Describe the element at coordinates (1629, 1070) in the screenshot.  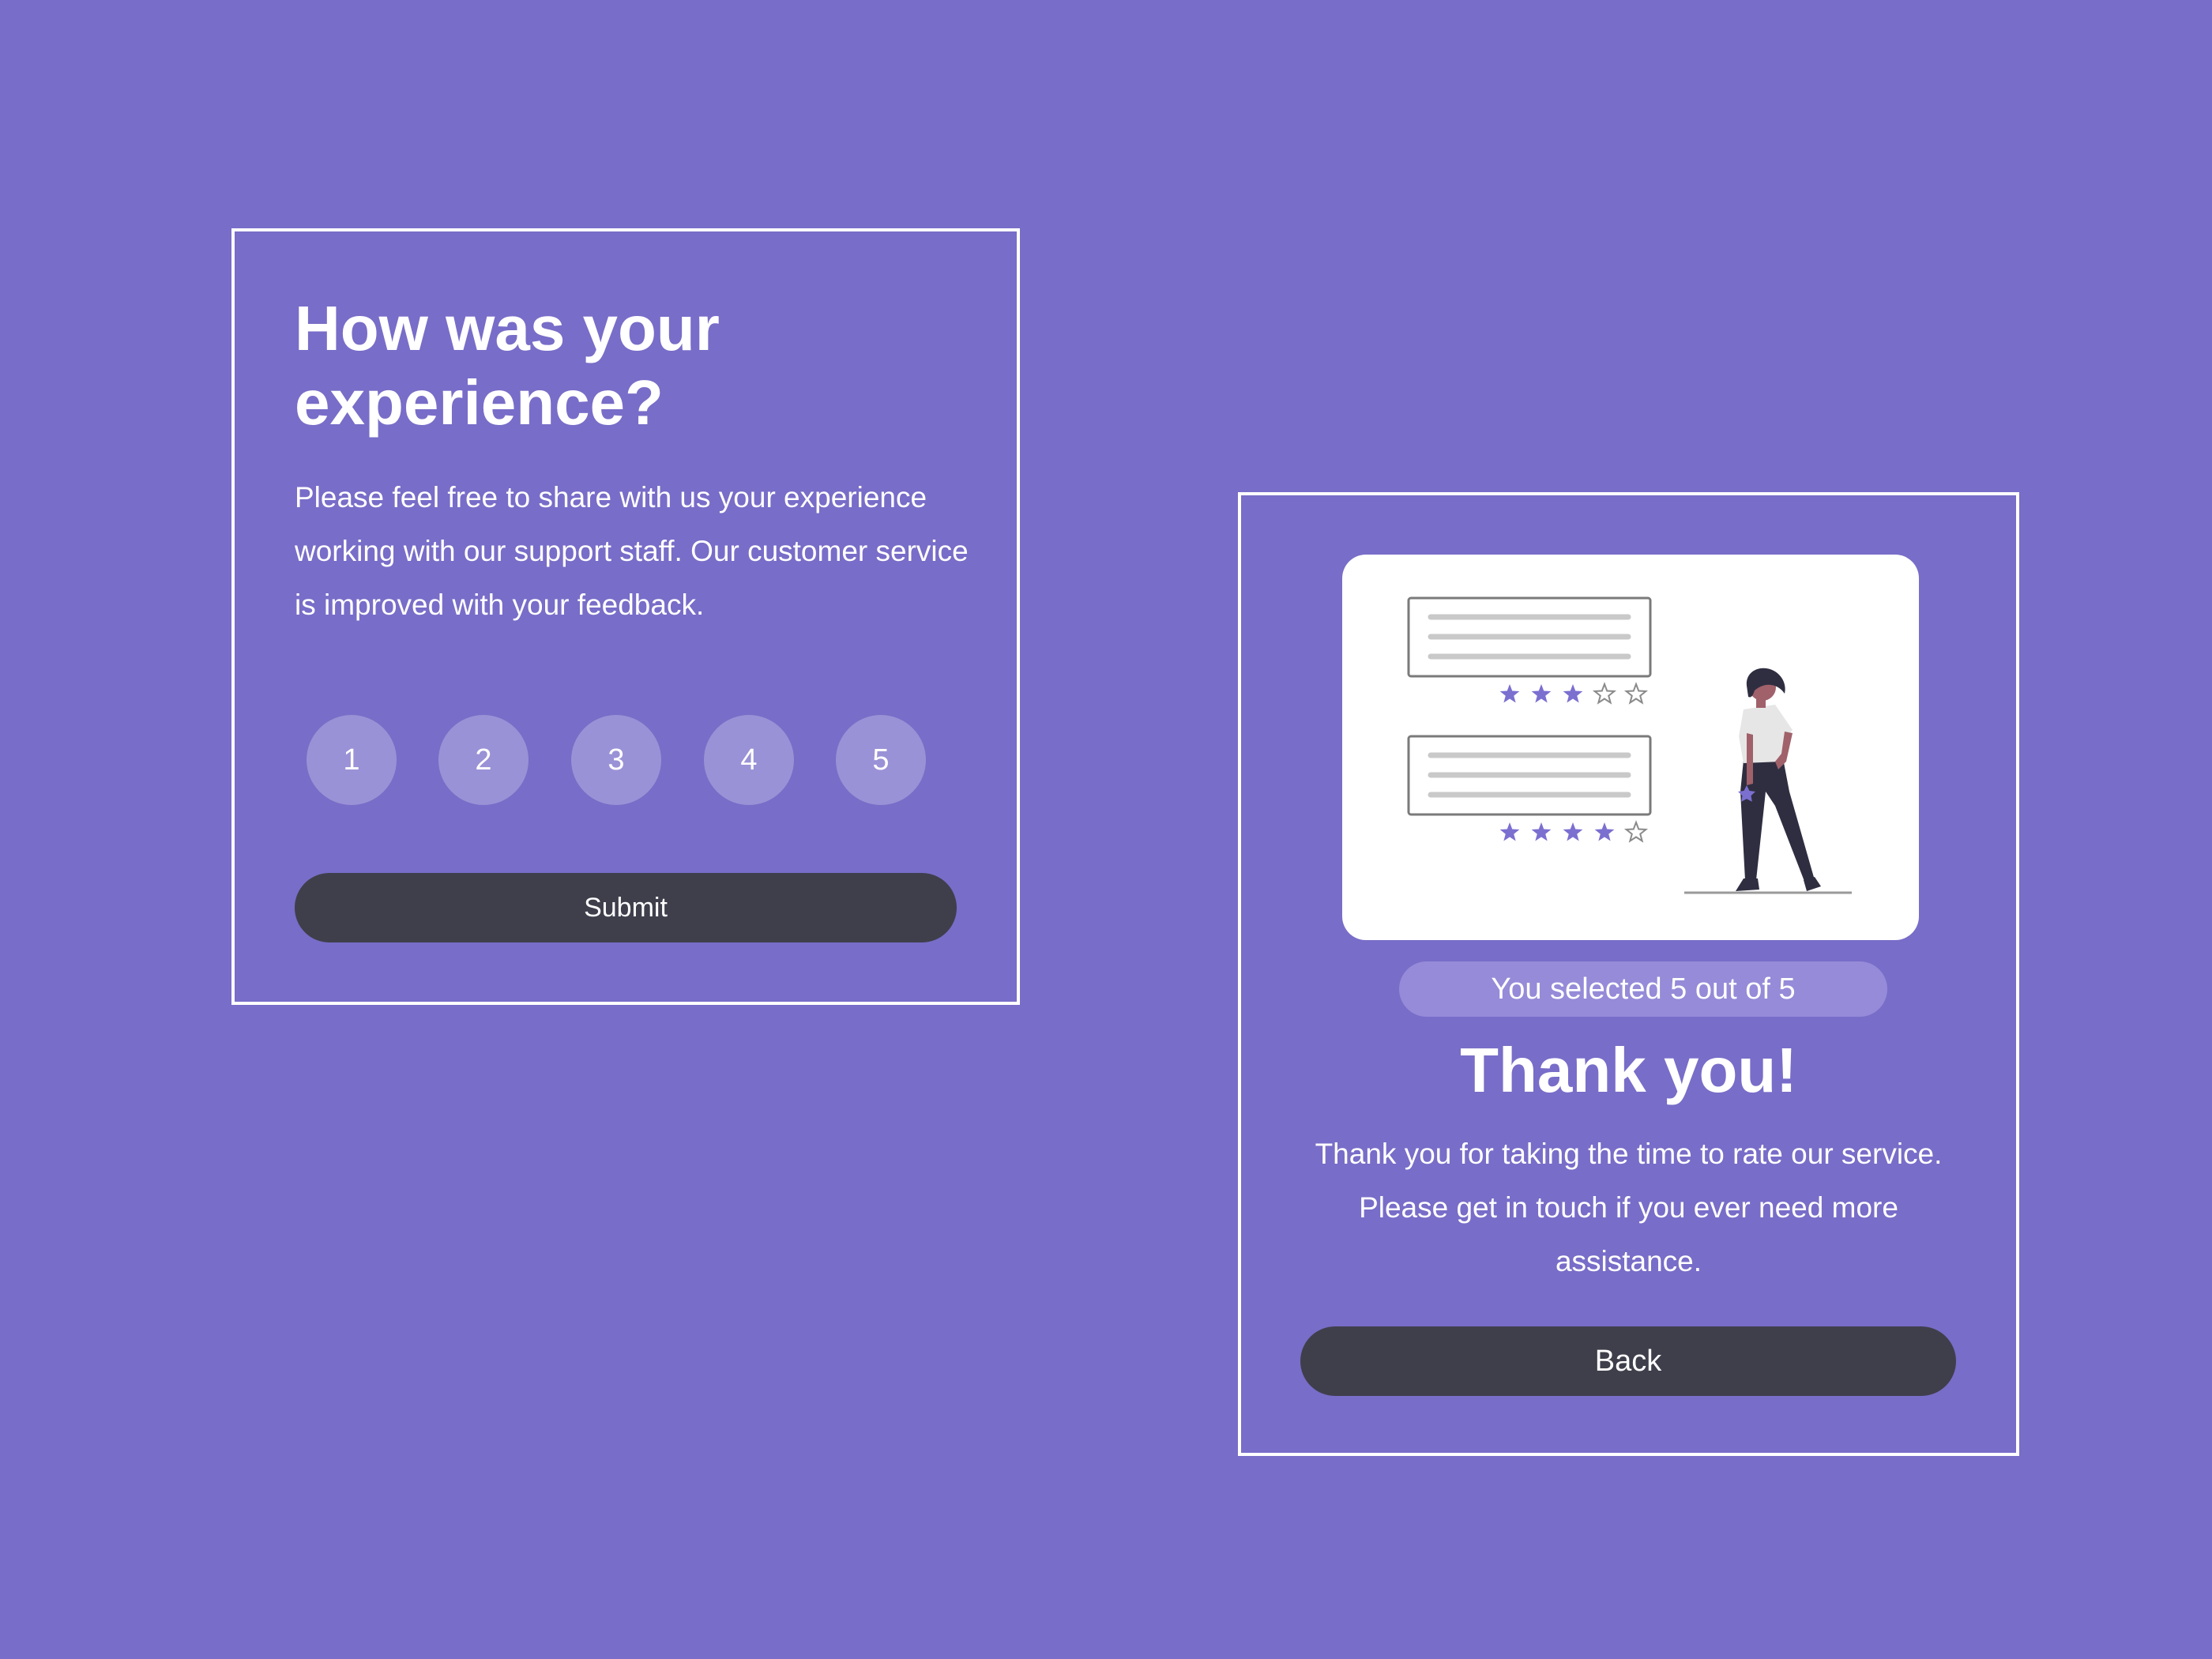
I see `thank-you-title: Thank you!` at that location.